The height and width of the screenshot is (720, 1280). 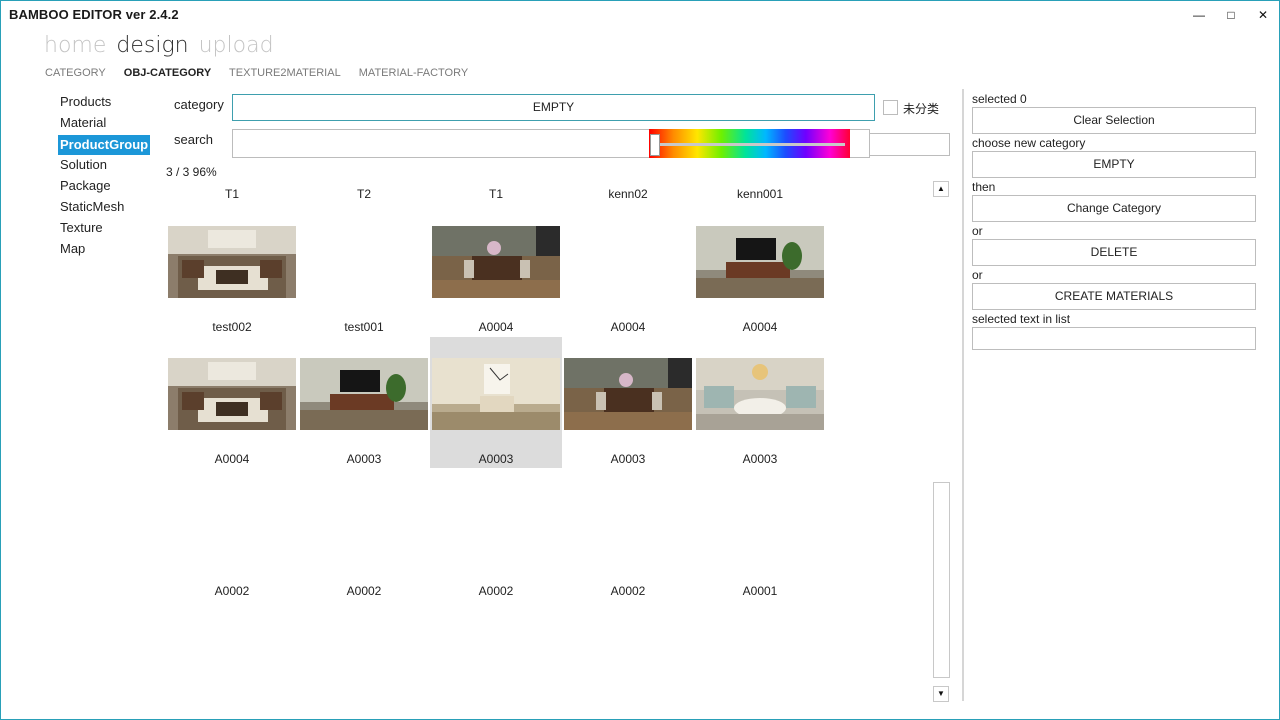 What do you see at coordinates (152, 45) in the screenshot?
I see `nav-design: design` at bounding box center [152, 45].